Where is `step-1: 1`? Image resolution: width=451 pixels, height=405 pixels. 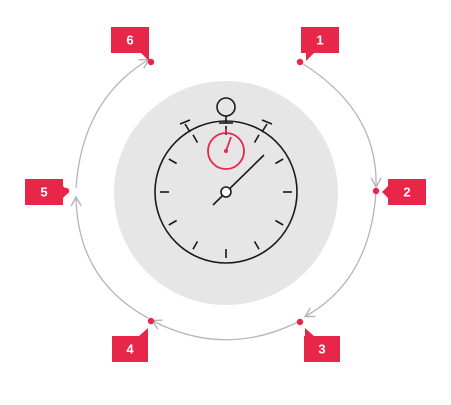
step-1: 1 is located at coordinates (317, 46).